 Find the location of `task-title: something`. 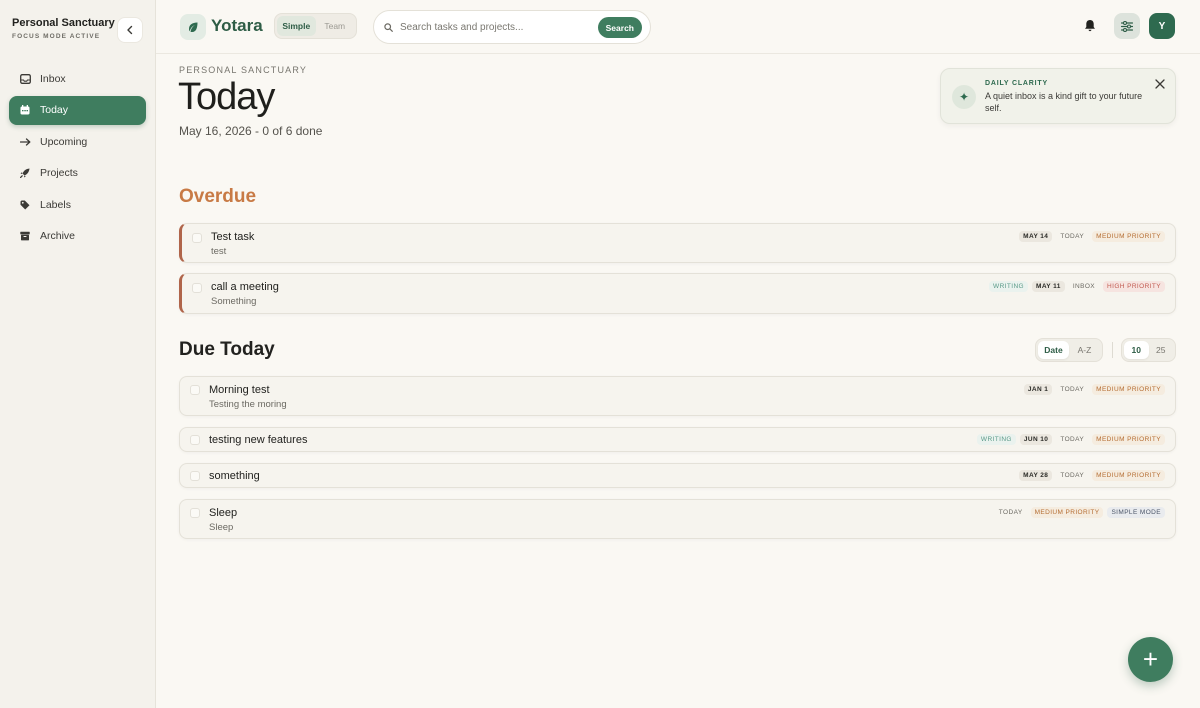

task-title: something is located at coordinates (234, 476).